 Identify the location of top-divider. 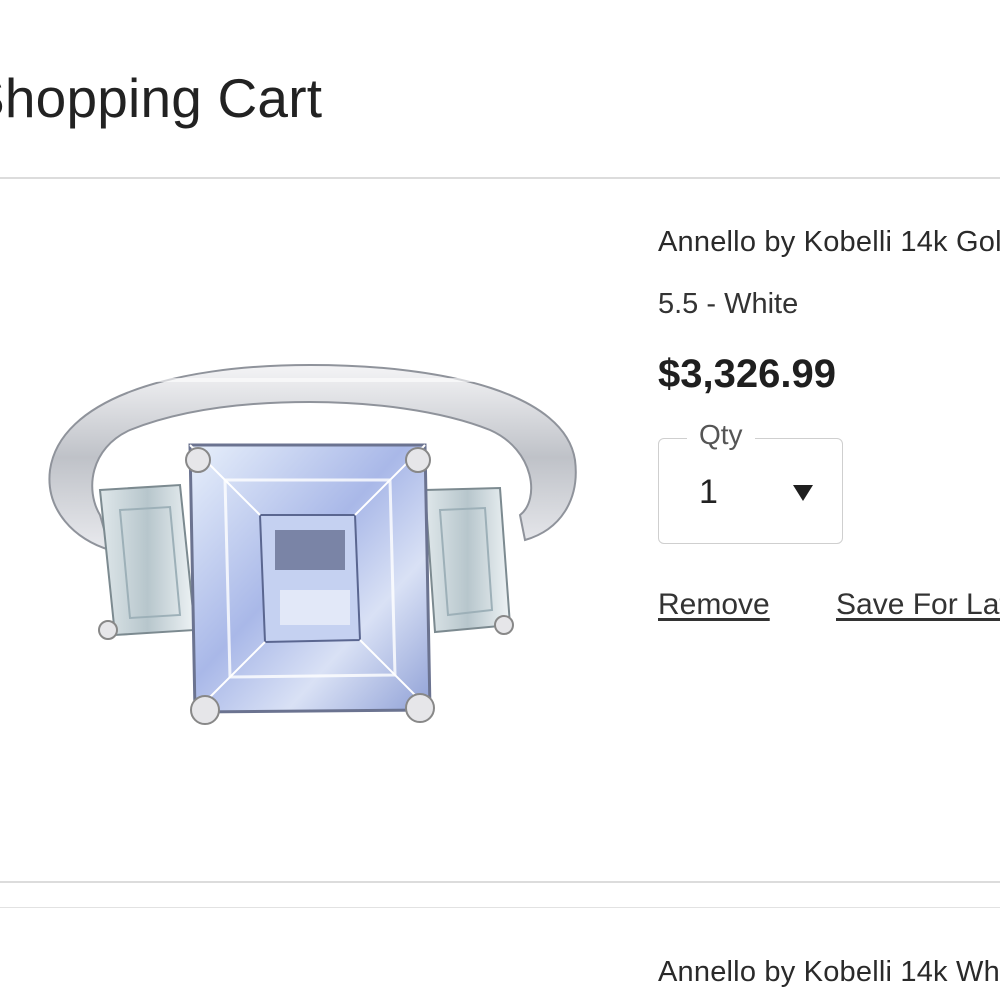
(500, 178).